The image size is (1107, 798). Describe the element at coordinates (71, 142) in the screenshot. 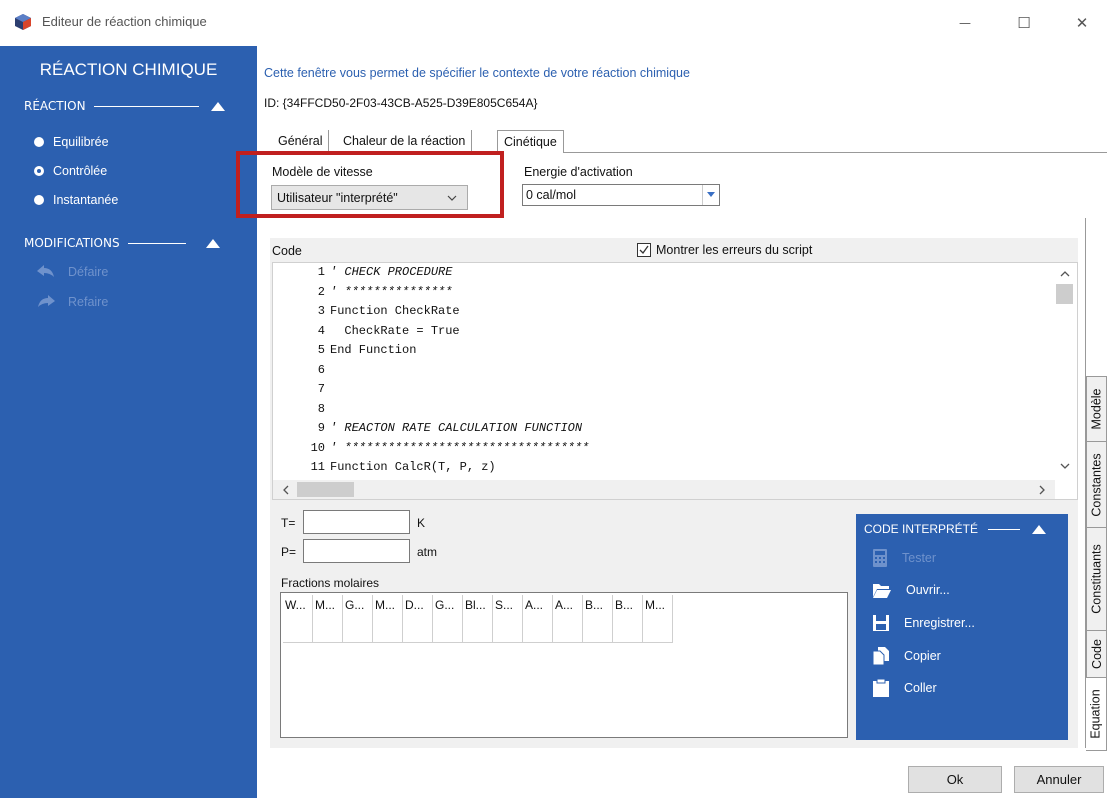

I see `radio-equilibree: Equilibrée` at that location.